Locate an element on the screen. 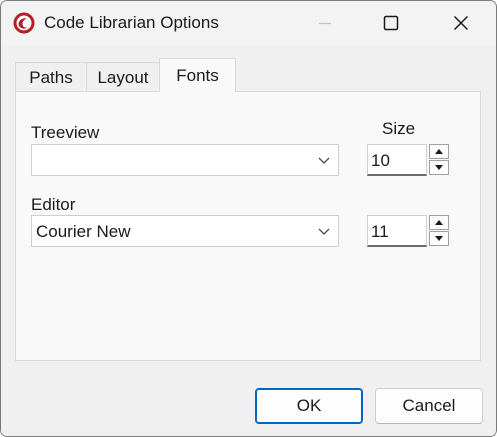 The height and width of the screenshot is (437, 497). editor-label: Editor is located at coordinates (53, 204).